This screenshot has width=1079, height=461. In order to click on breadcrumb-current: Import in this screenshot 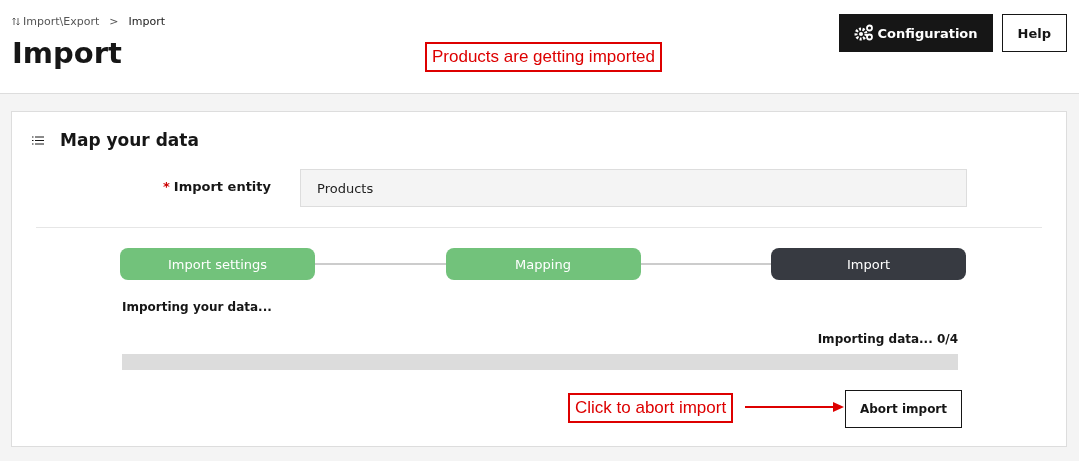, I will do `click(146, 21)`.